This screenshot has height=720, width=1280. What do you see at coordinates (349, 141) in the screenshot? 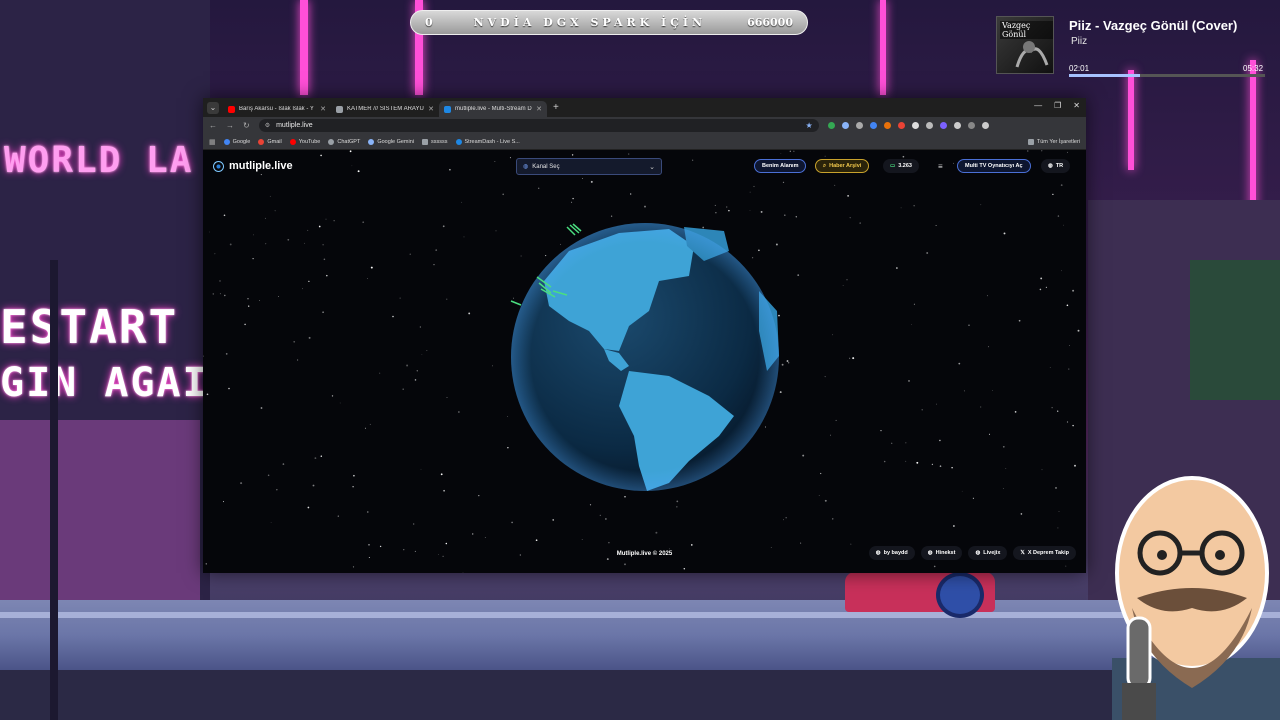
I see `bookmark-label: ChatGPT` at bounding box center [349, 141].